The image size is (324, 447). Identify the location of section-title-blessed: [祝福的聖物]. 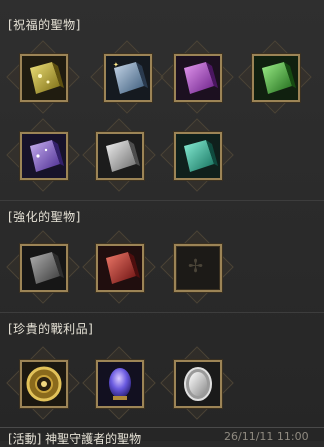
(44, 25).